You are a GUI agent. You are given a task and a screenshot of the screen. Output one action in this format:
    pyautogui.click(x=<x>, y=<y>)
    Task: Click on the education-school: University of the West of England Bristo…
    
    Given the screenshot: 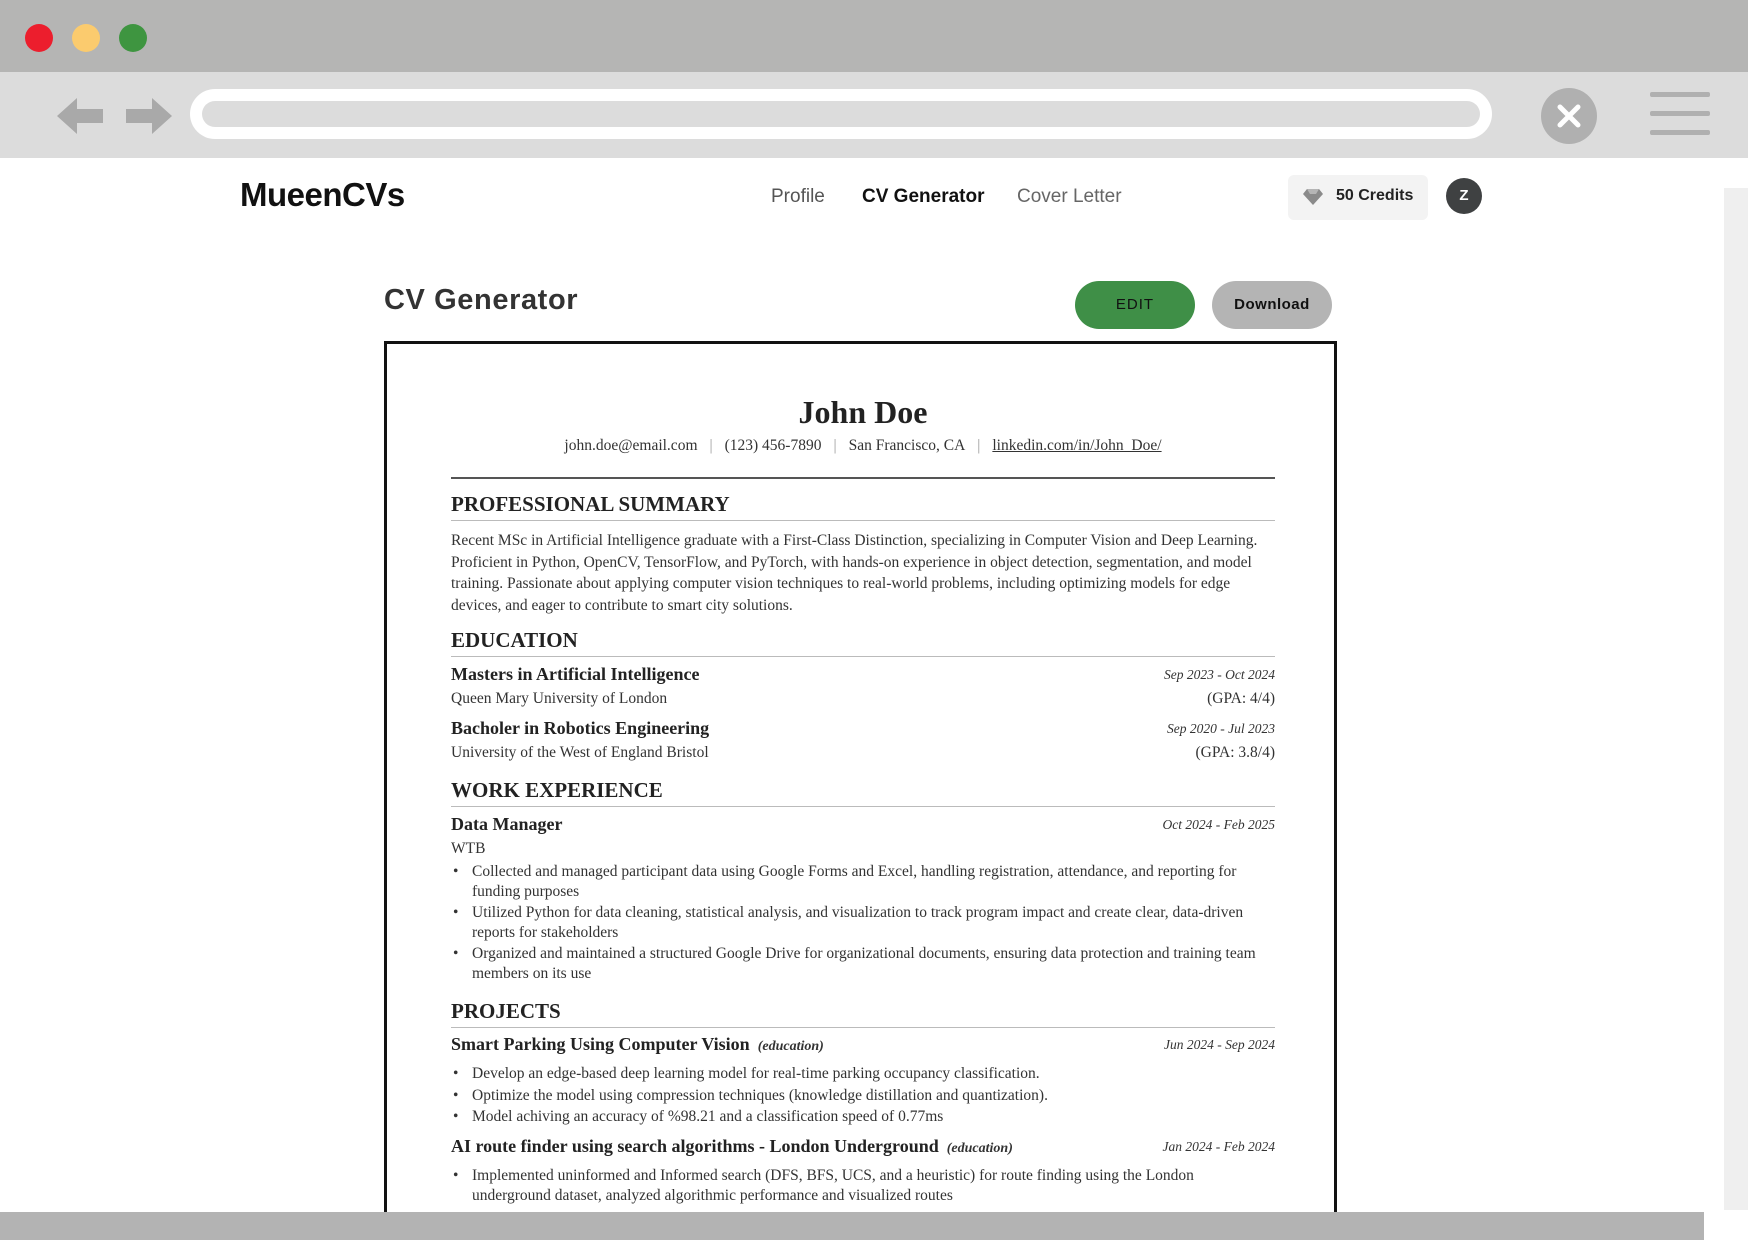 What is the action you would take?
    pyautogui.click(x=580, y=752)
    